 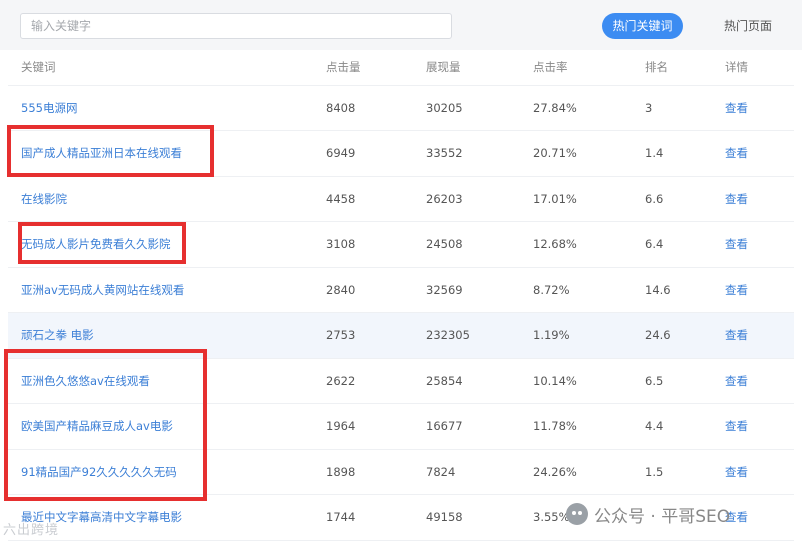 What do you see at coordinates (662, 516) in the screenshot?
I see `watermark-right-text: 公众号 · 平哥SEO` at bounding box center [662, 516].